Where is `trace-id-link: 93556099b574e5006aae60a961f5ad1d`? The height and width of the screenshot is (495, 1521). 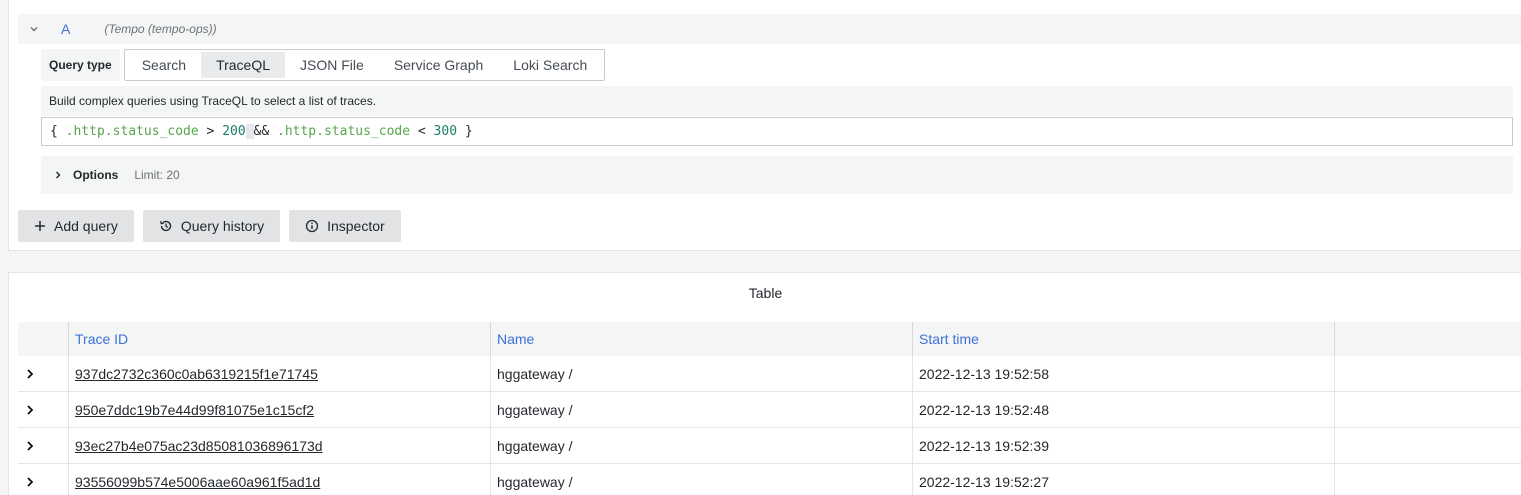
trace-id-link: 93556099b574e5006aae60a961f5ad1d is located at coordinates (197, 482).